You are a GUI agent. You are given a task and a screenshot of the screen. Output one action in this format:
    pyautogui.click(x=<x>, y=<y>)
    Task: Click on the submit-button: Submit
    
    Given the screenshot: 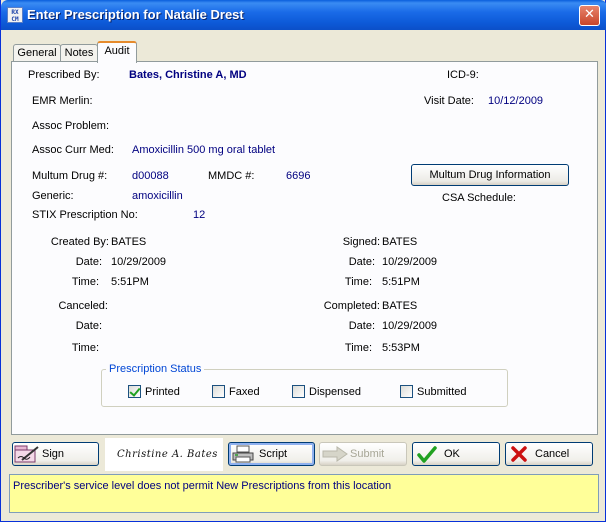 What is the action you would take?
    pyautogui.click(x=363, y=454)
    